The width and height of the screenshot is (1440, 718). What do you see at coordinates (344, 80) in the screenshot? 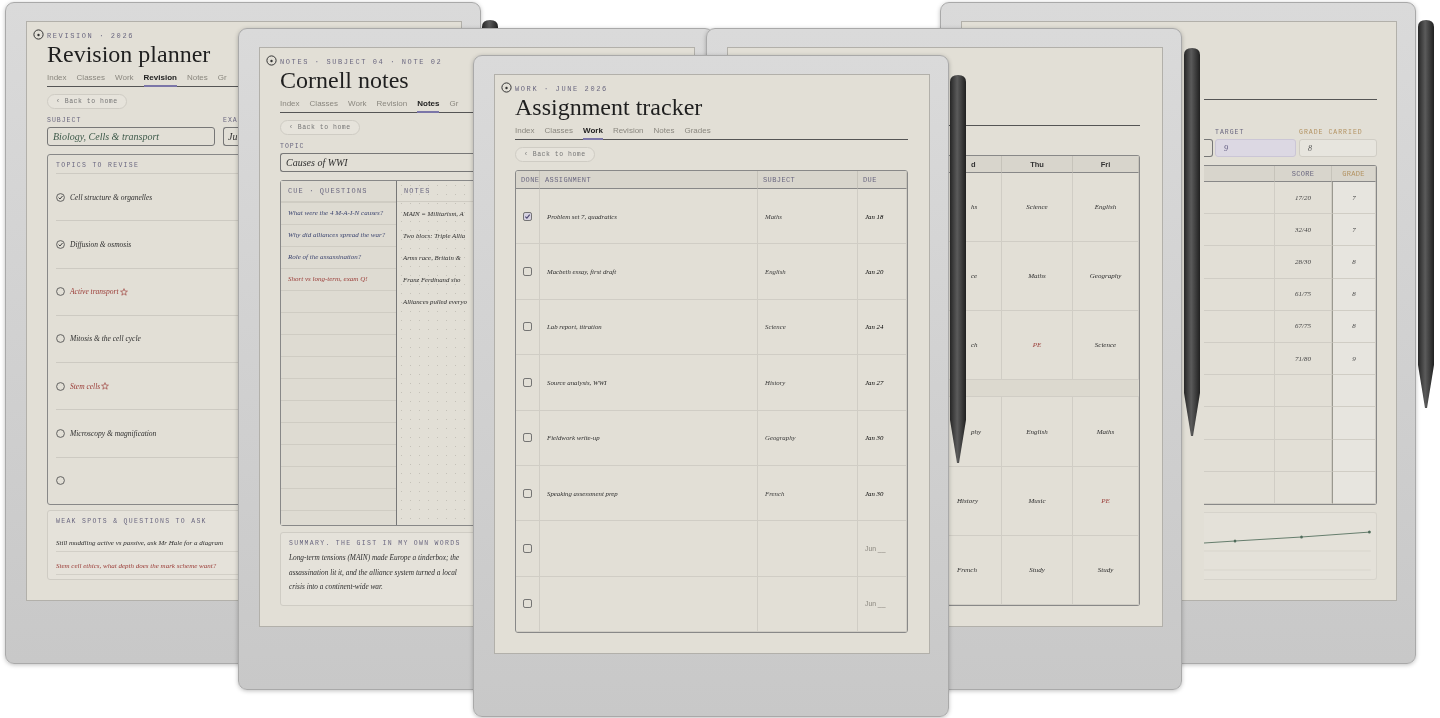
I see `page-title: Cornell notes` at bounding box center [344, 80].